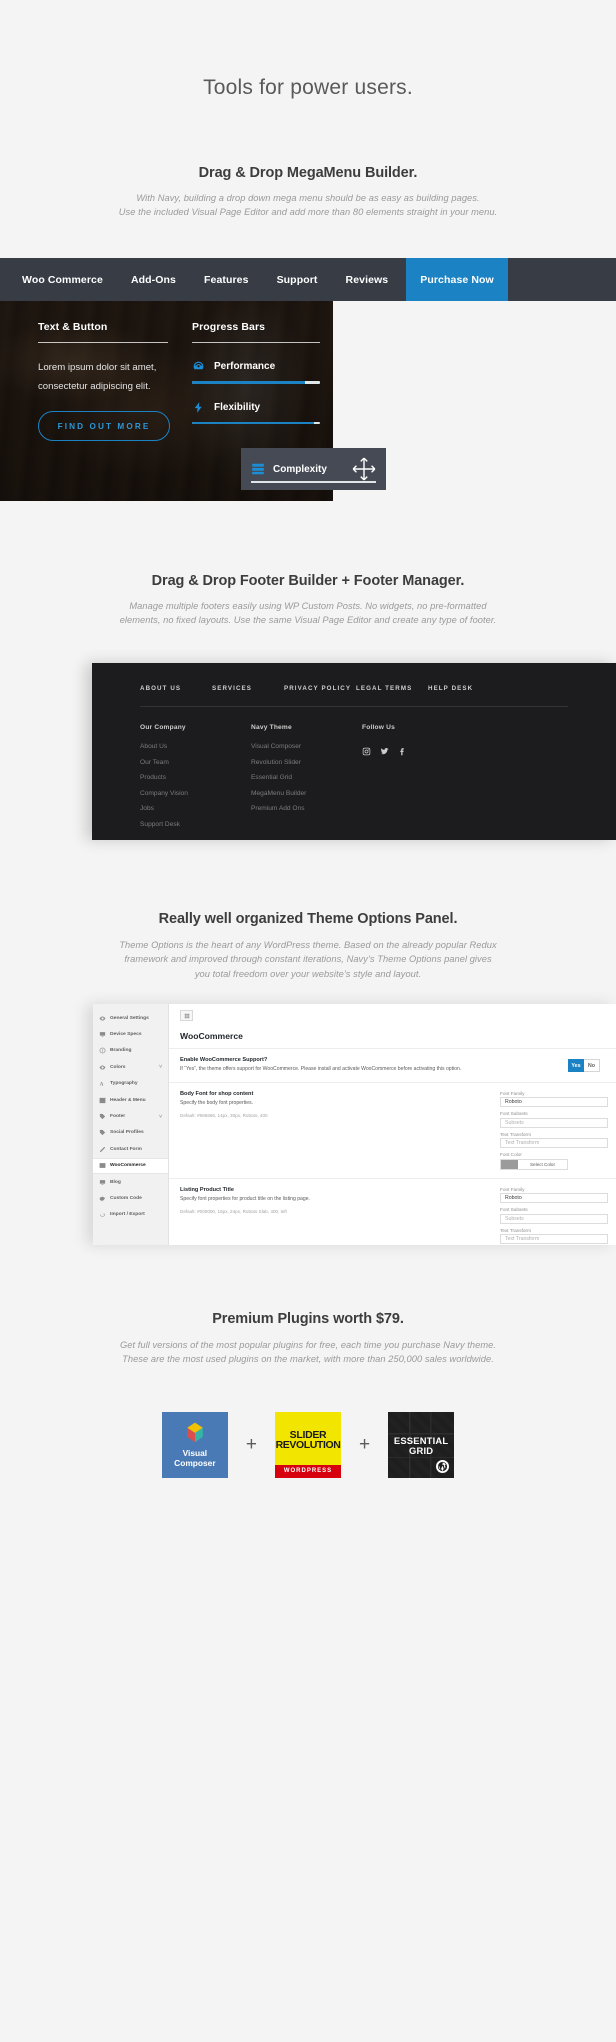 The width and height of the screenshot is (616, 2042). Describe the element at coordinates (130, 1198) in the screenshot. I see `sidebar-item-custom-code: Custom Code` at that location.